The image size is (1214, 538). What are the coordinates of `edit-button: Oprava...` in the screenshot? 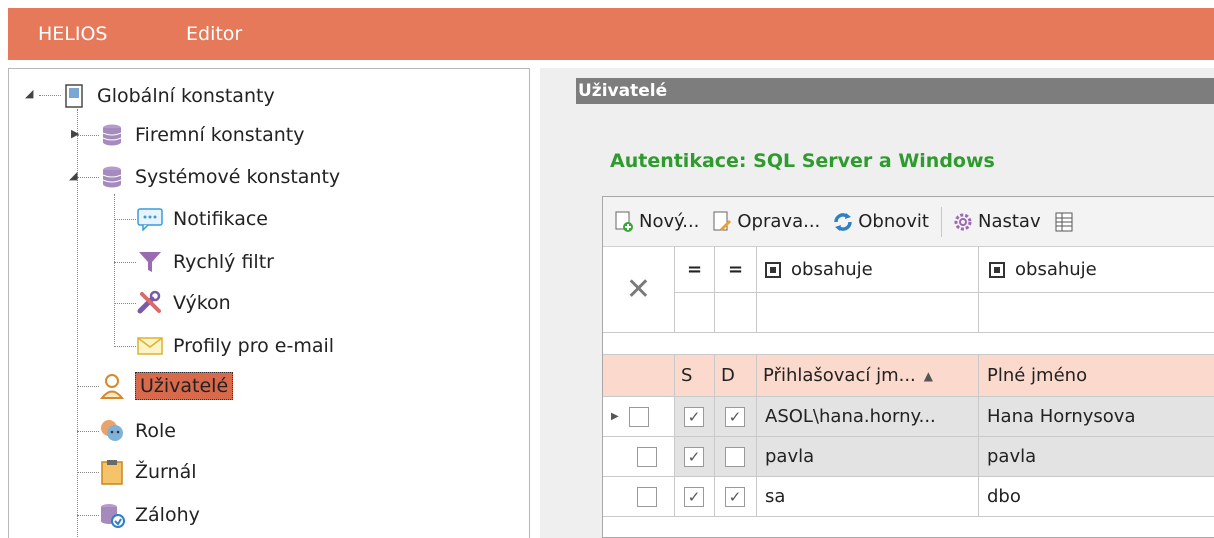 It's located at (765, 222).